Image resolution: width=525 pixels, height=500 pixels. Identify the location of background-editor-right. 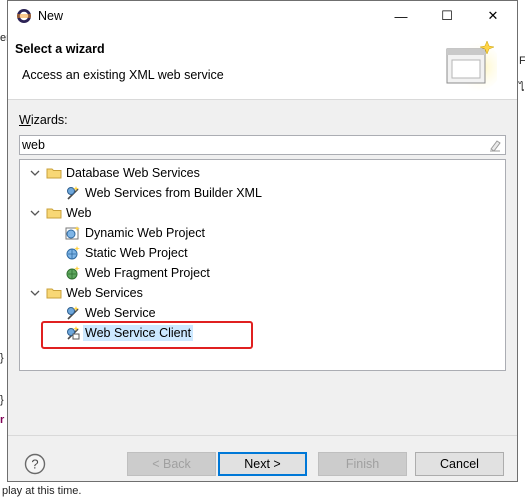
(521, 250).